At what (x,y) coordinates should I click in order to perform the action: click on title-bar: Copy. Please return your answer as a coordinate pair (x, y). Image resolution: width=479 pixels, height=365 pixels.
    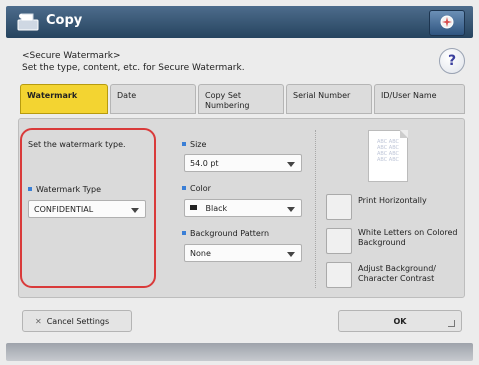
    Looking at the image, I should click on (239, 22).